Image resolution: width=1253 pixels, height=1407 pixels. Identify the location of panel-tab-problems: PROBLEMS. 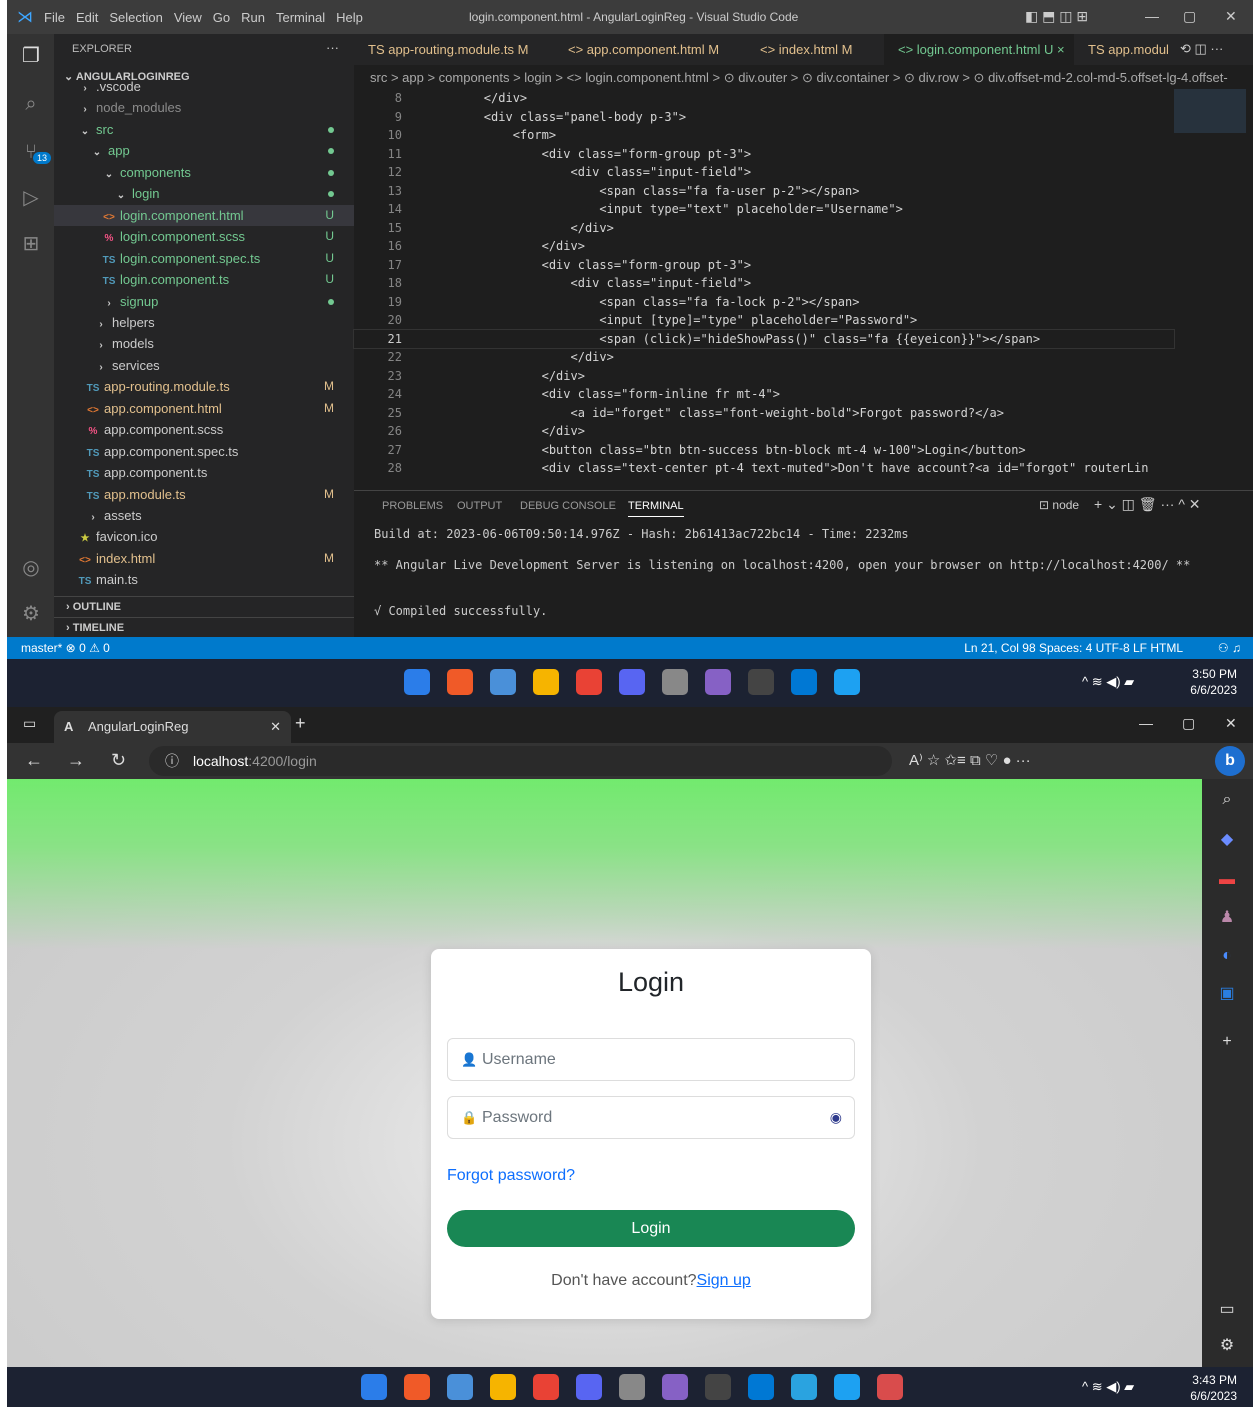
(412, 506).